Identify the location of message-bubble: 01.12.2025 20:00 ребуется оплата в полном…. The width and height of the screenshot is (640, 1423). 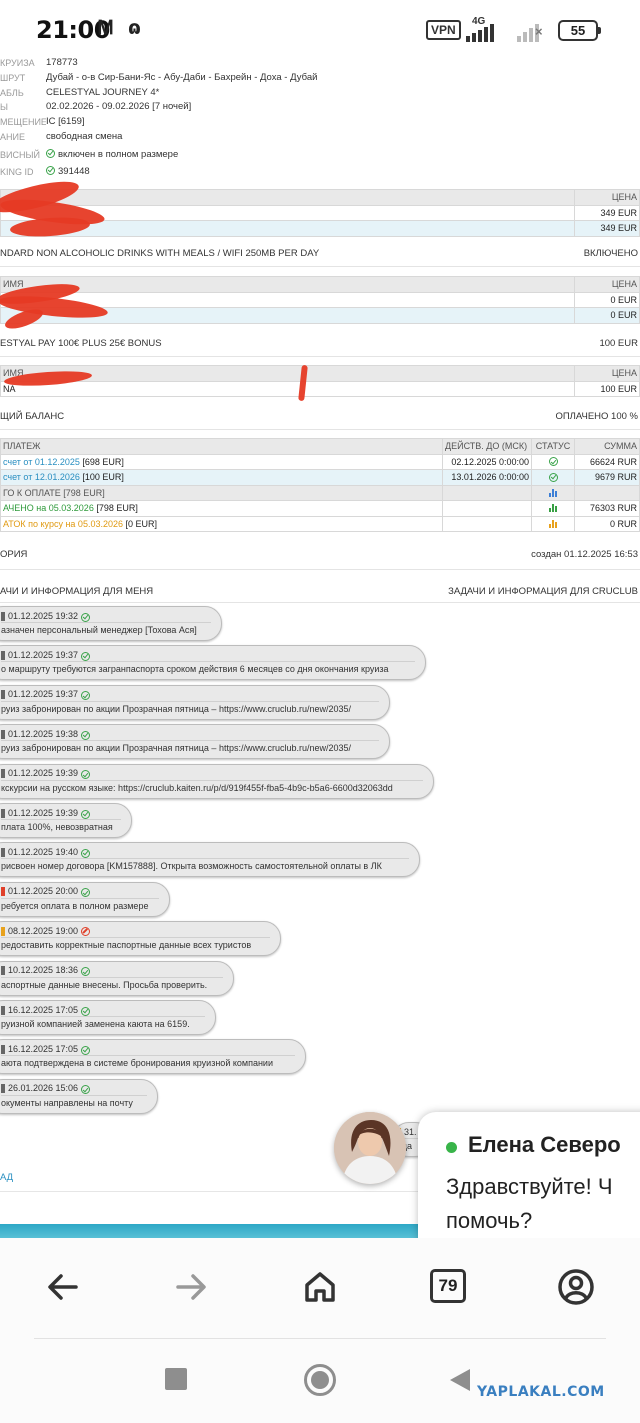
(85, 899).